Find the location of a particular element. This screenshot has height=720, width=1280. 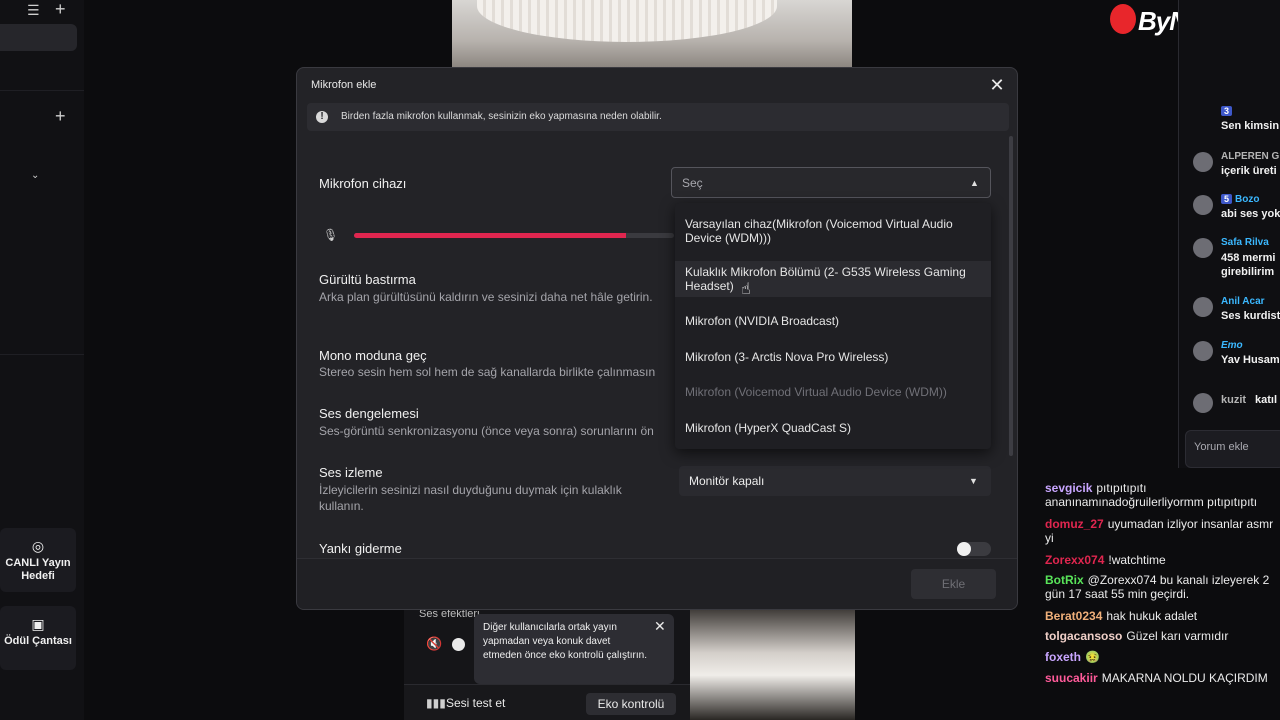

comment-item: Safa Rilva 458 mermi girebilirim is located at coordinates (1236, 262).